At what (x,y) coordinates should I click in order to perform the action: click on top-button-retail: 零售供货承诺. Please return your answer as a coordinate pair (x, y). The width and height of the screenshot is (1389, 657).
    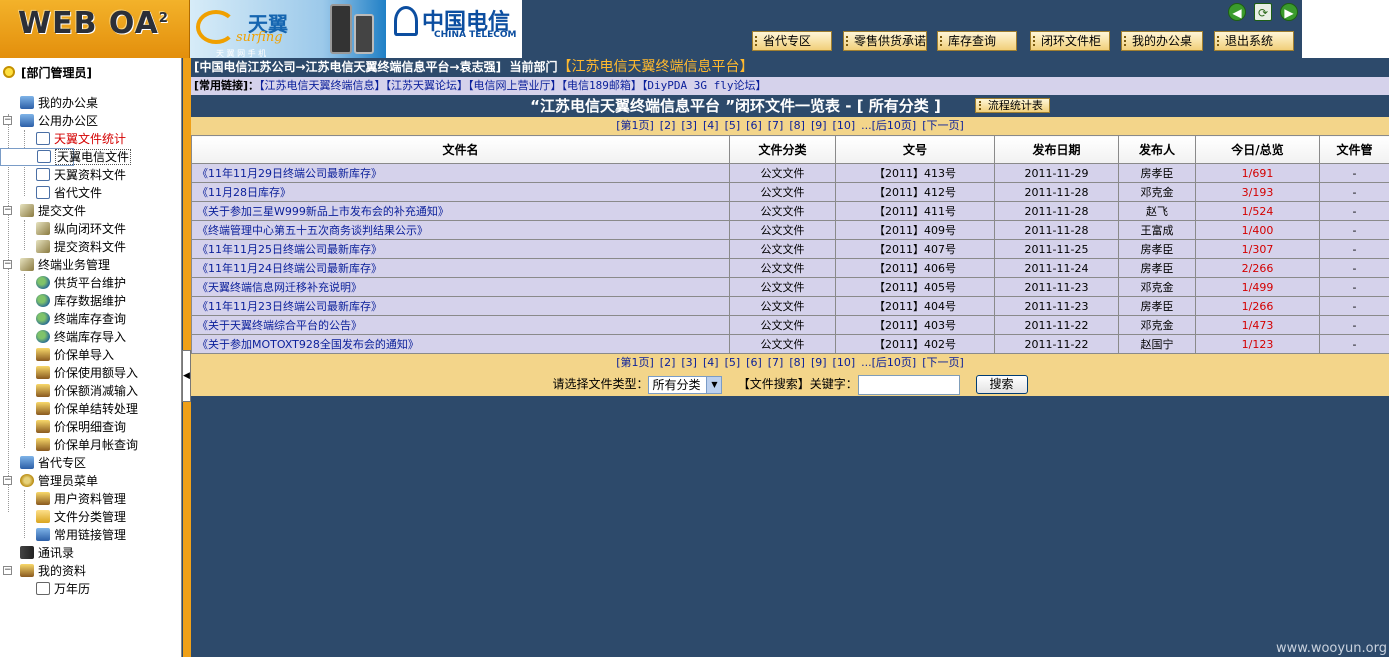
    Looking at the image, I should click on (885, 41).